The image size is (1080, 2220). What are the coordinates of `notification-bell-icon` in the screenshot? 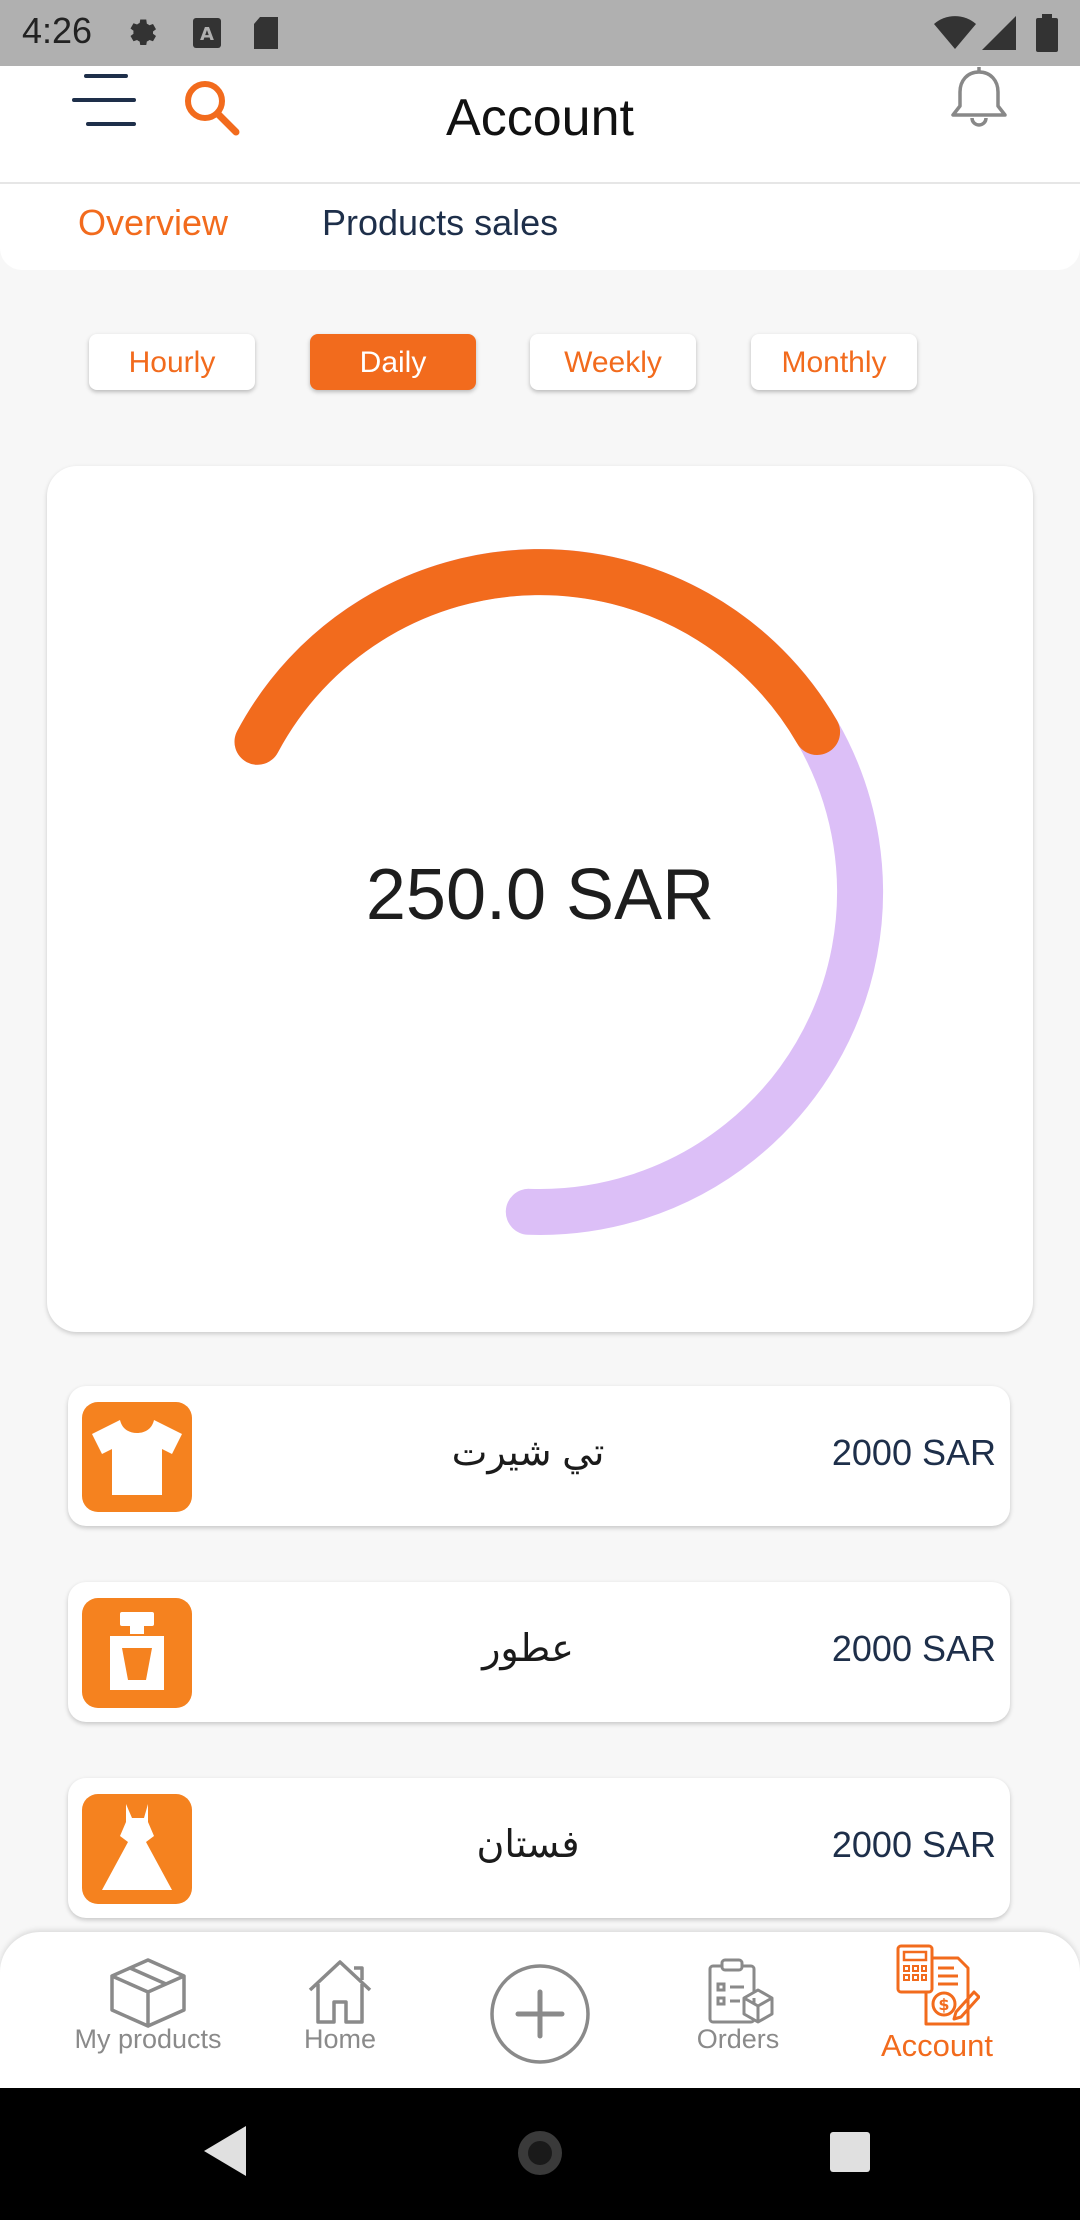 It's located at (979, 99).